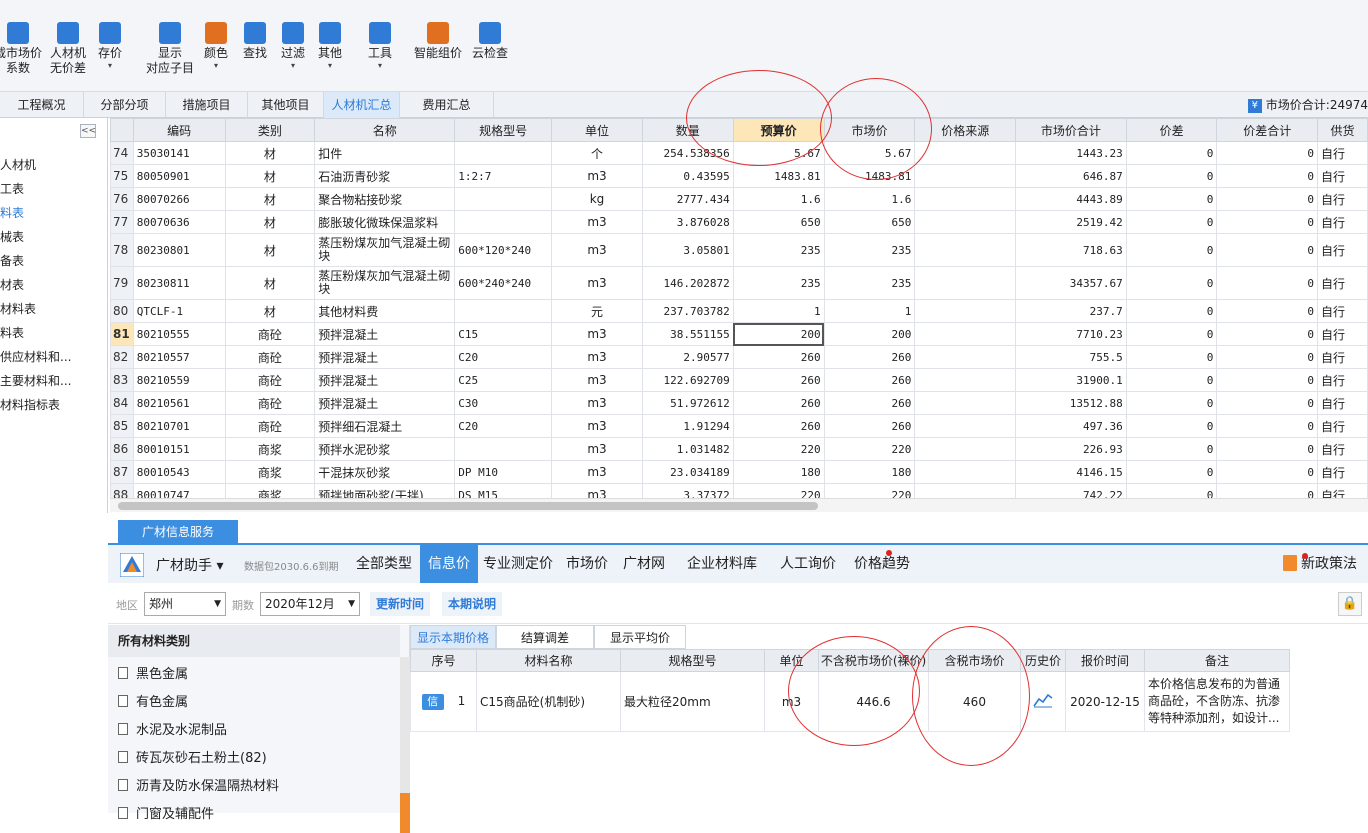 The height and width of the screenshot is (833, 1368). Describe the element at coordinates (597, 199) in the screenshot. I see `cell-unit: kg` at that location.